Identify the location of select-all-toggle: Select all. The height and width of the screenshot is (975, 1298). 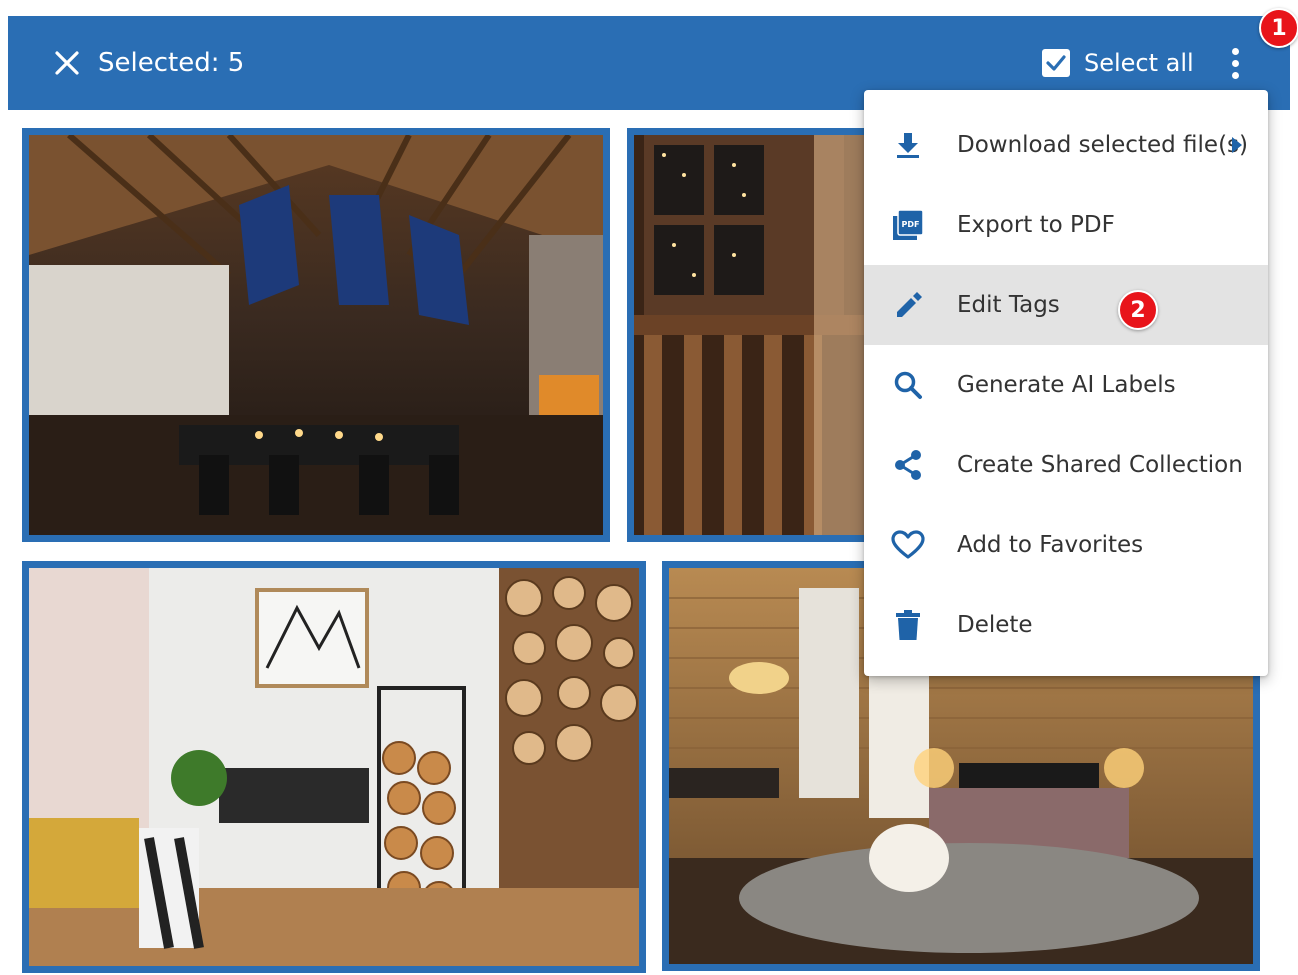
(1118, 63).